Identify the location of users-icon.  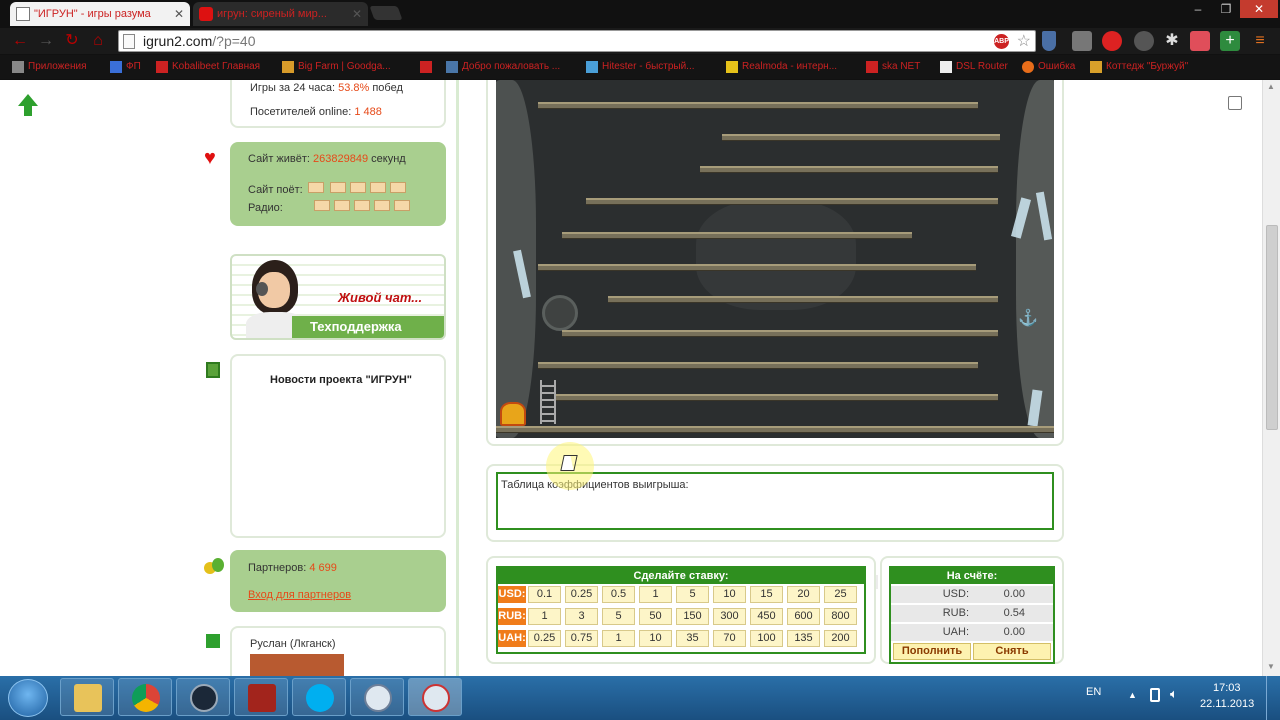
(1144, 41).